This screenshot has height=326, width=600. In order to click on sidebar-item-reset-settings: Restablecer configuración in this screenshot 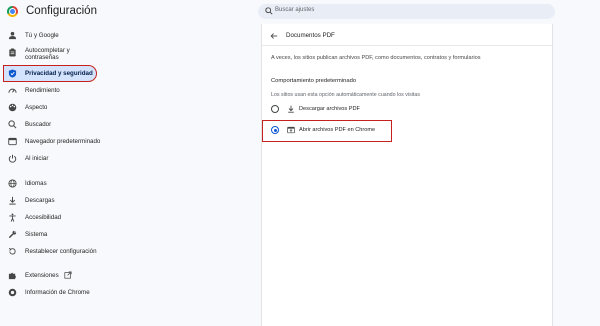, I will do `click(50, 251)`.